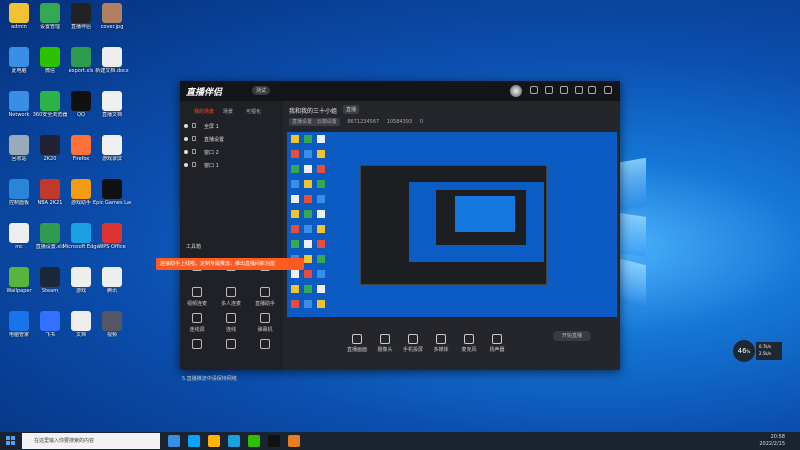 This screenshot has width=800, height=450. Describe the element at coordinates (231, 165) in the screenshot. I see `source-item: 窗口 1` at that location.